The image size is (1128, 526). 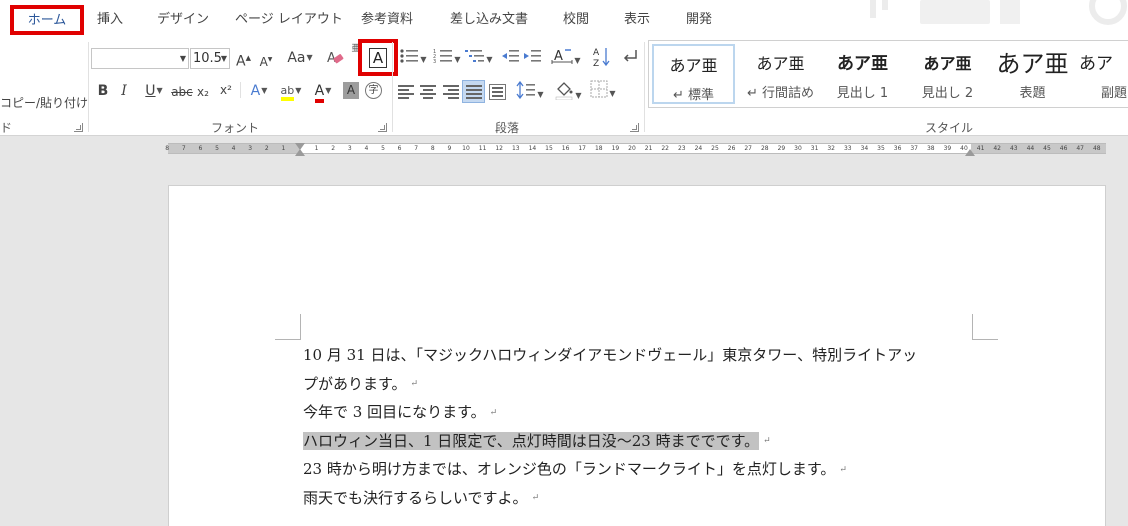 What do you see at coordinates (780, 74) in the screenshot?
I see `style-no-spacing: あア亜 ↵ 行間詰め` at bounding box center [780, 74].